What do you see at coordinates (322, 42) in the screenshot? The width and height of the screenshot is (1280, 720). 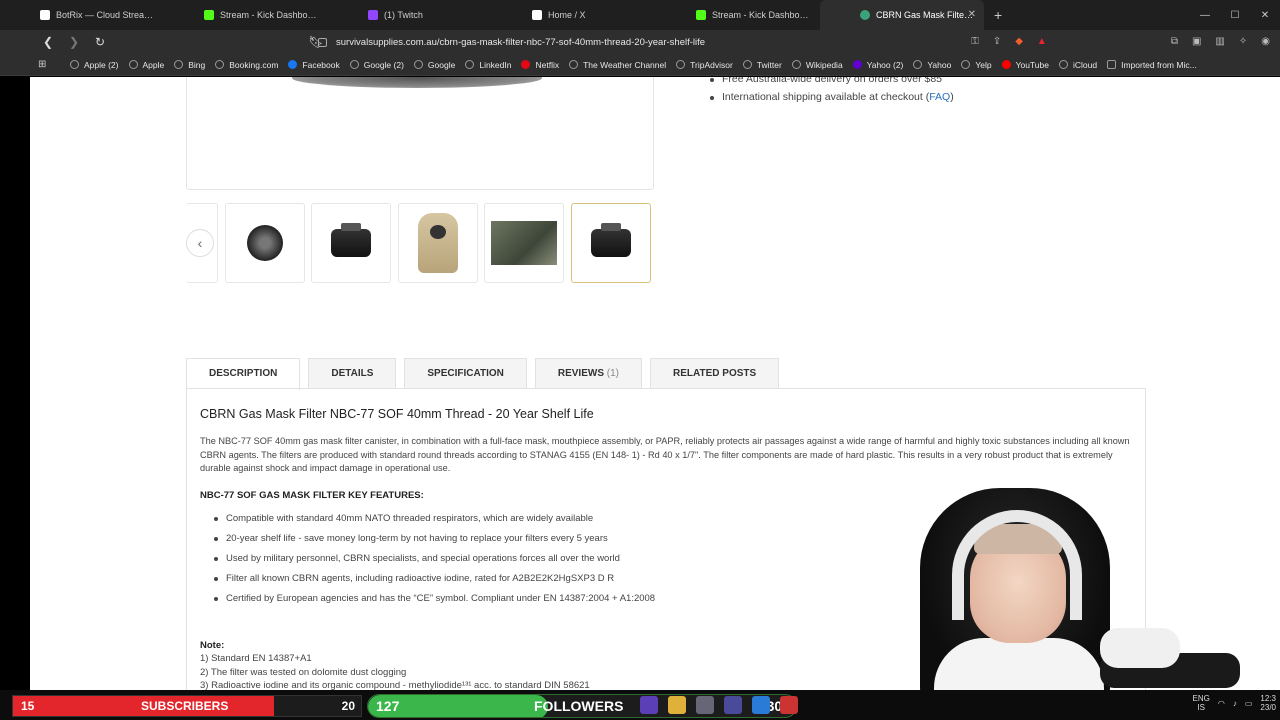 I see `site-info-icon` at bounding box center [322, 42].